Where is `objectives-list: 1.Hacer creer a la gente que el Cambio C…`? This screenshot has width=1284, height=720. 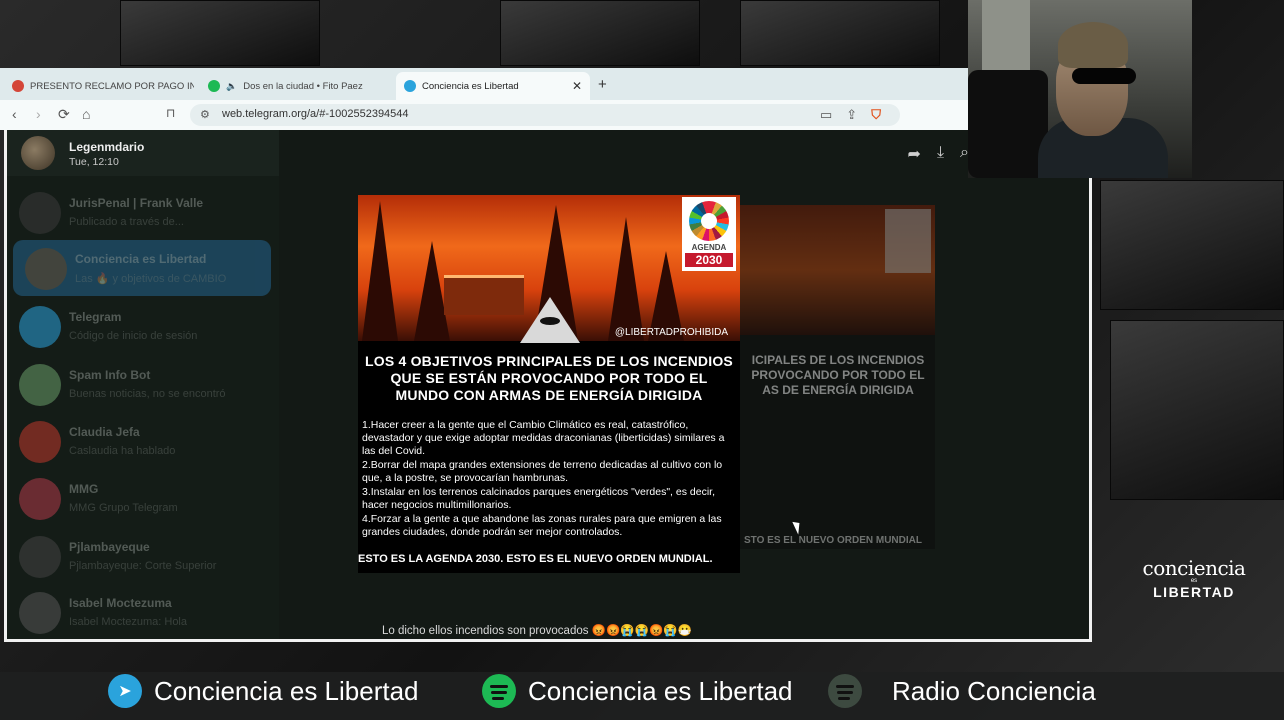 objectives-list: 1.Hacer creer a la gente que el Cambio C… is located at coordinates (551, 479).